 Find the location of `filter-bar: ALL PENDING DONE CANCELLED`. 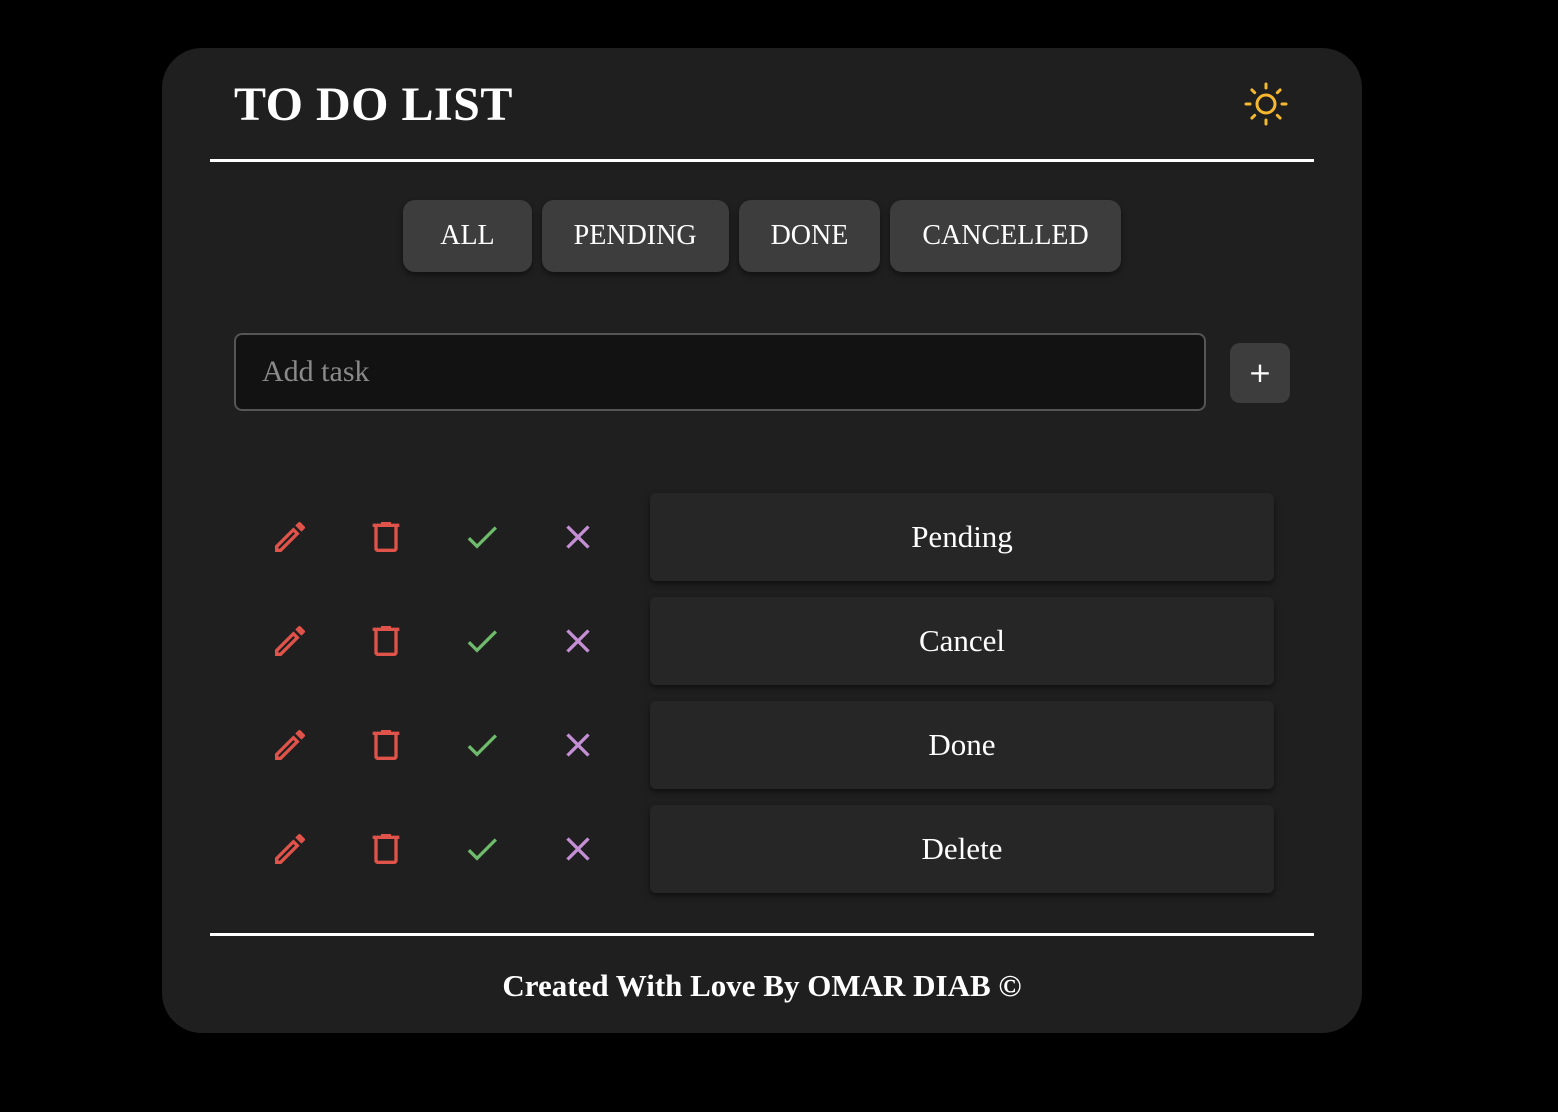

filter-bar: ALL PENDING DONE CANCELLED is located at coordinates (762, 236).